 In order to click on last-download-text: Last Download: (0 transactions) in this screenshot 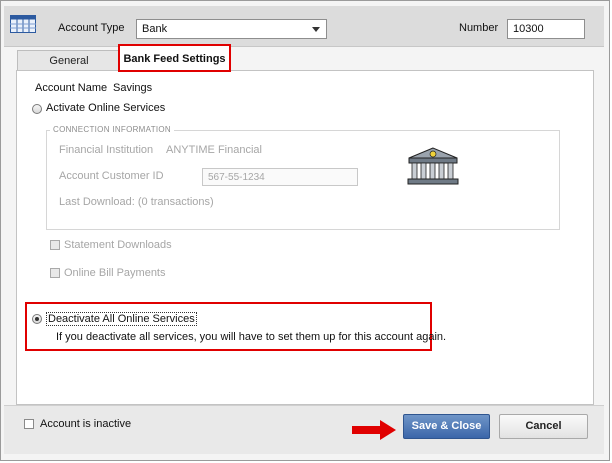, I will do `click(136, 202)`.